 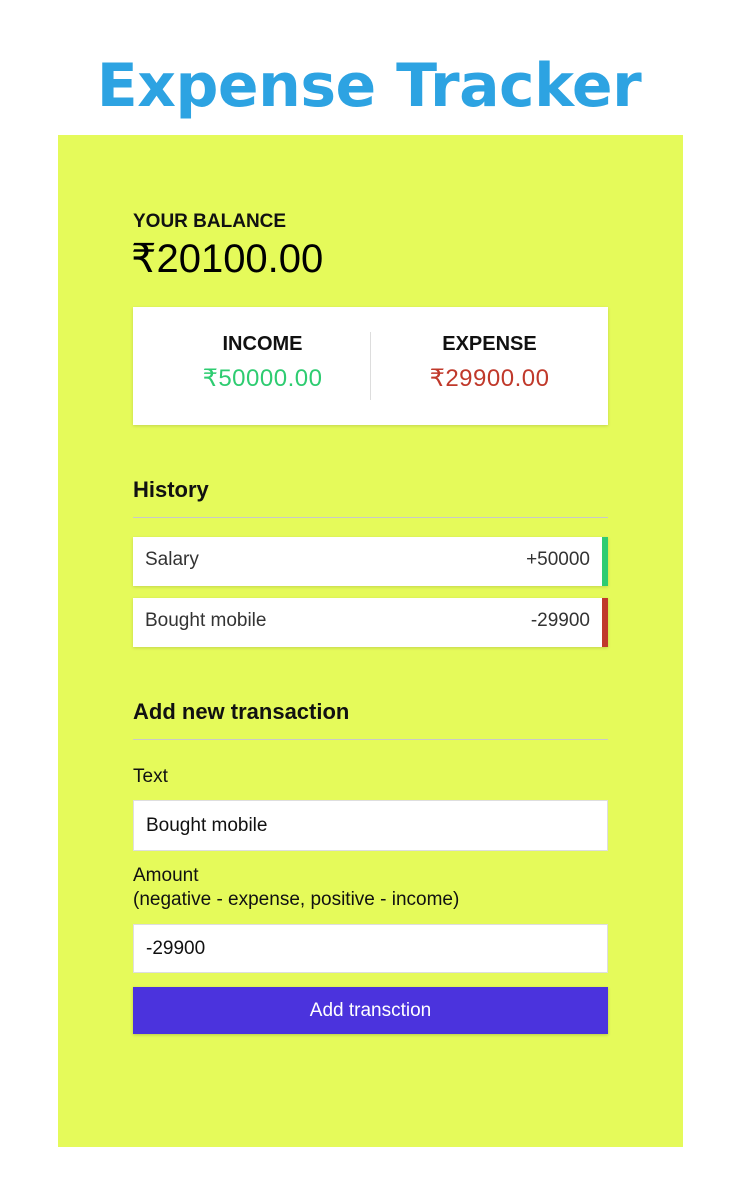 What do you see at coordinates (489, 344) in the screenshot?
I see `expense-label: EXPENSE` at bounding box center [489, 344].